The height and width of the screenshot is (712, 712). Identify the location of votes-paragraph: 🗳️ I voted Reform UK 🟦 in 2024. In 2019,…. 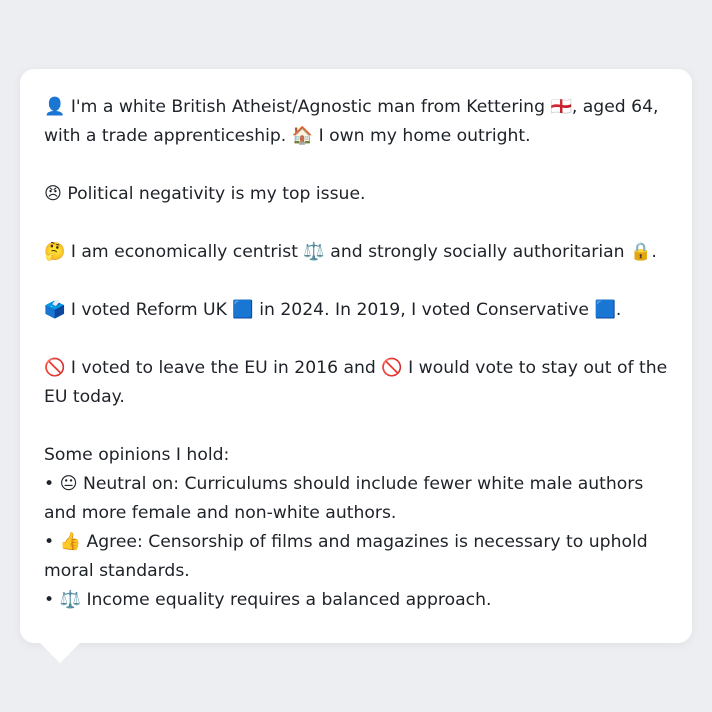
(333, 310).